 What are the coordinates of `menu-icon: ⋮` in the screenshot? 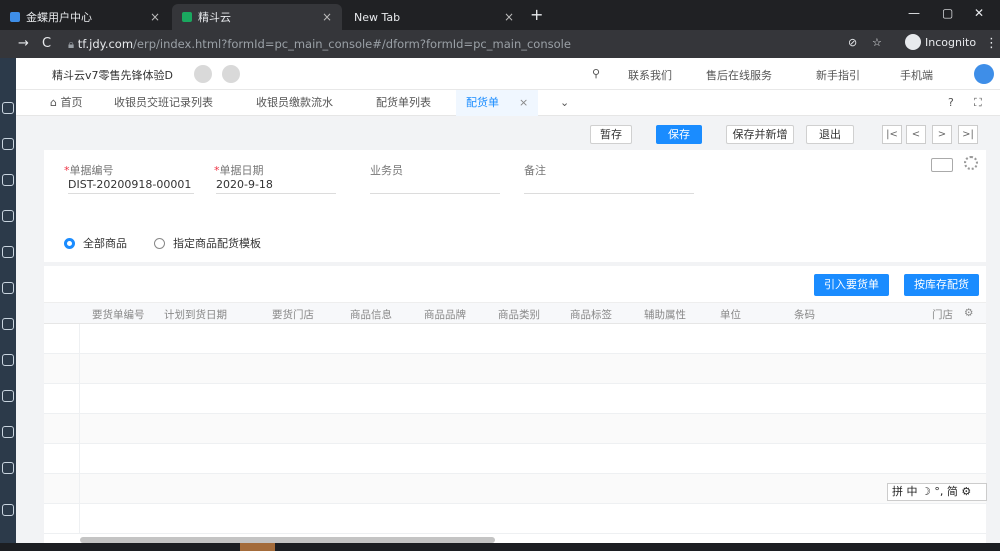 It's located at (991, 43).